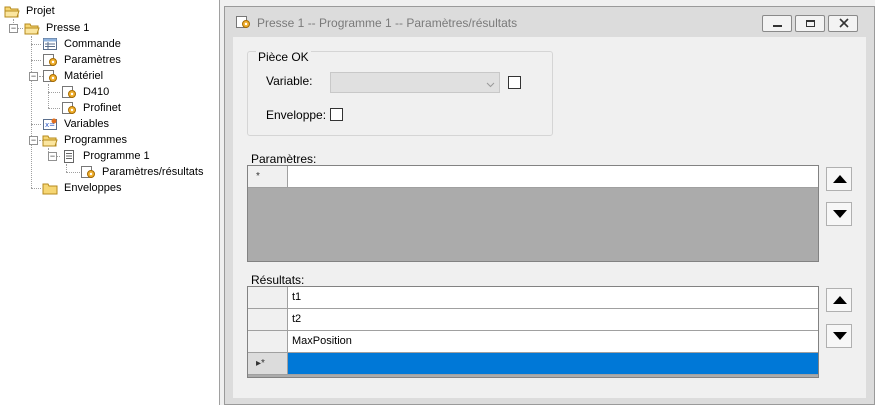 The width and height of the screenshot is (875, 405). Describe the element at coordinates (145, 172) in the screenshot. I see `tree-item-parametres-resultats: Paramètres/résultats` at that location.